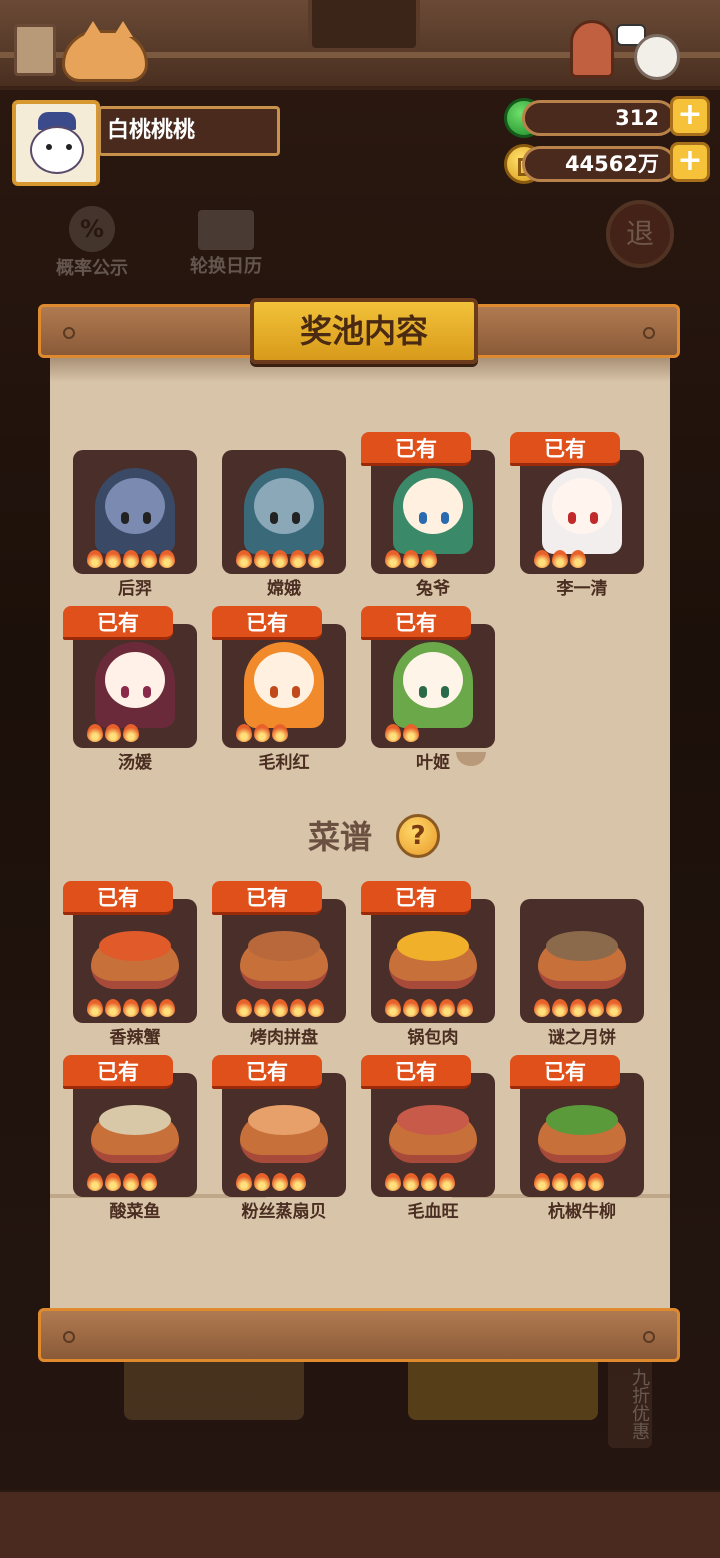 The width and height of the screenshot is (720, 1558). What do you see at coordinates (433, 1212) in the screenshot?
I see `recipe-name: 毛血旺` at bounding box center [433, 1212].